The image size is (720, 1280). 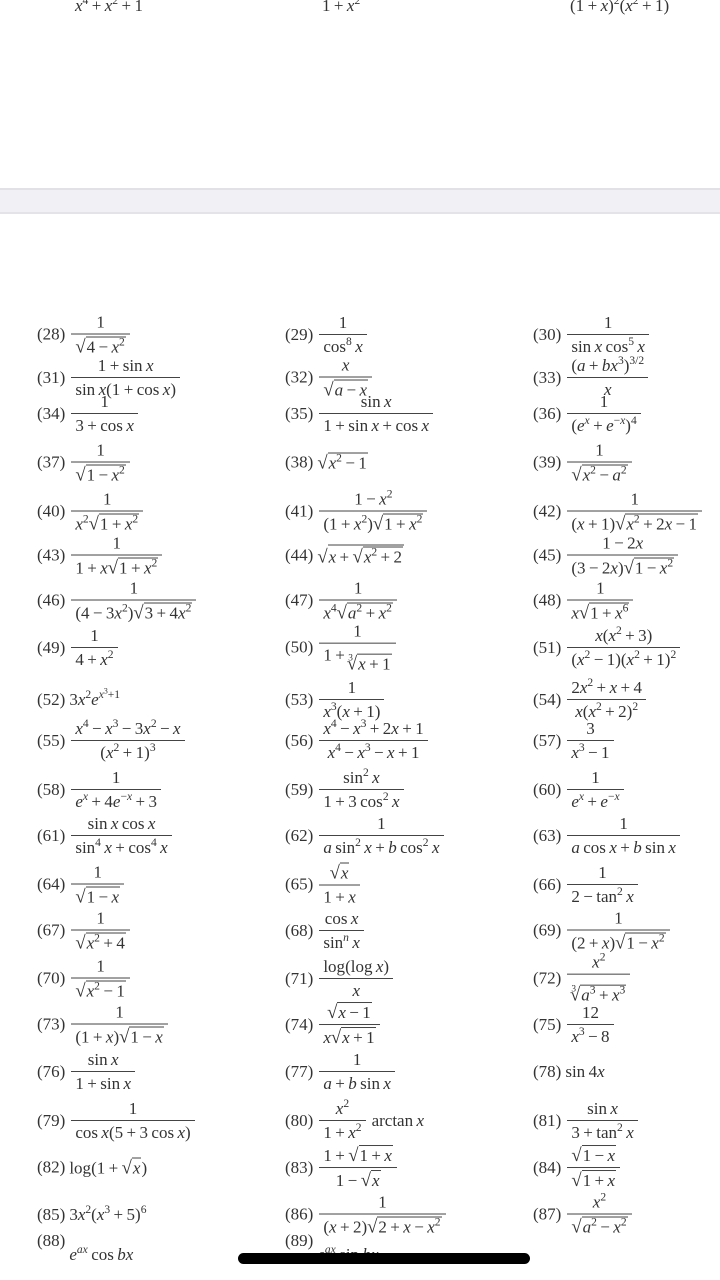 I want to click on denominator: x √ 1 + x6, so click(x=600, y=611).